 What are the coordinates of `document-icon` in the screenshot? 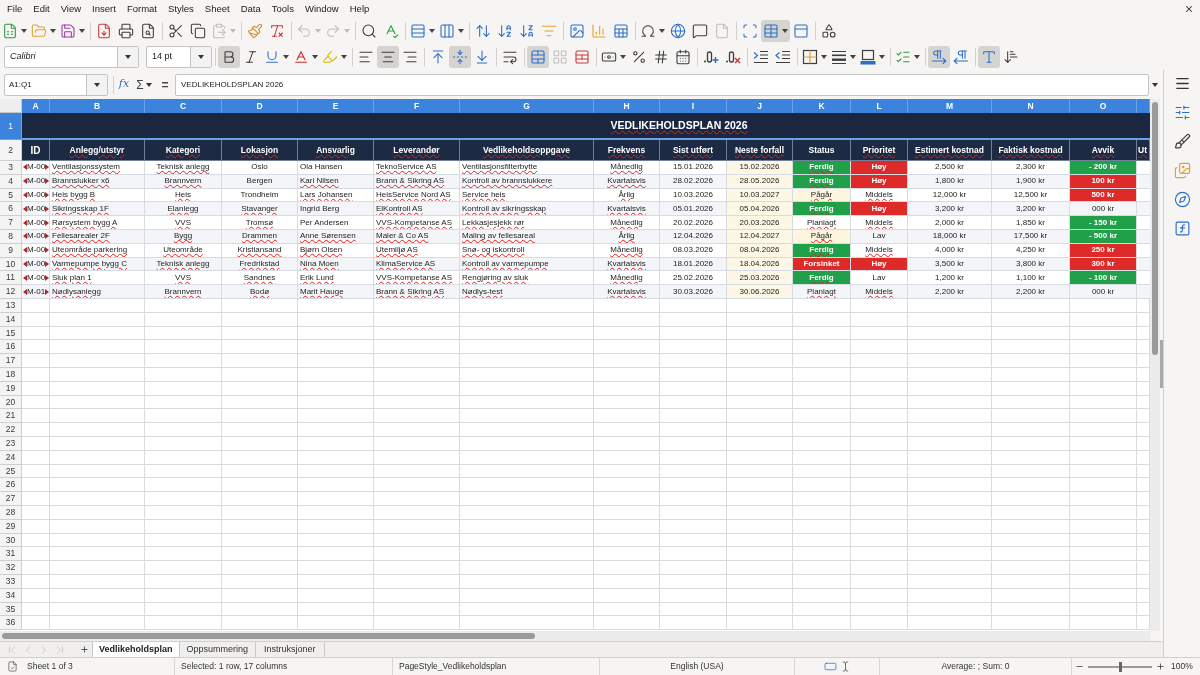 It's located at (12, 666).